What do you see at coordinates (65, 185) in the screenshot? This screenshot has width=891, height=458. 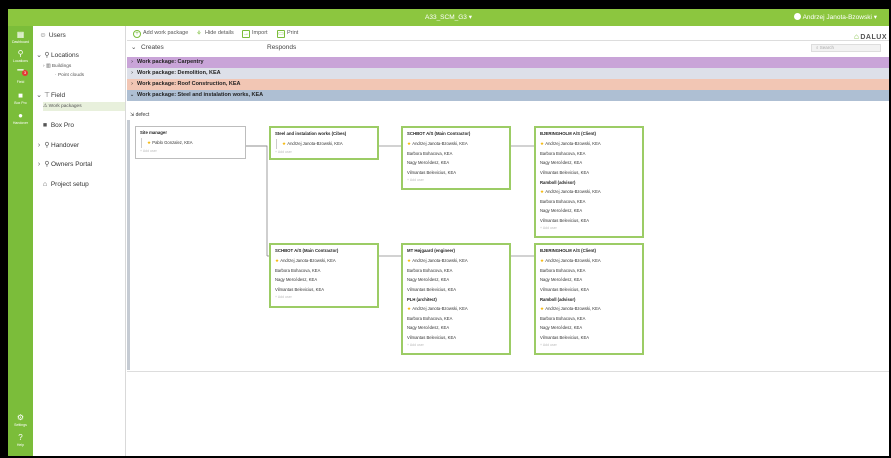 I see `nav-project-setup: ⌂ Project setup` at bounding box center [65, 185].